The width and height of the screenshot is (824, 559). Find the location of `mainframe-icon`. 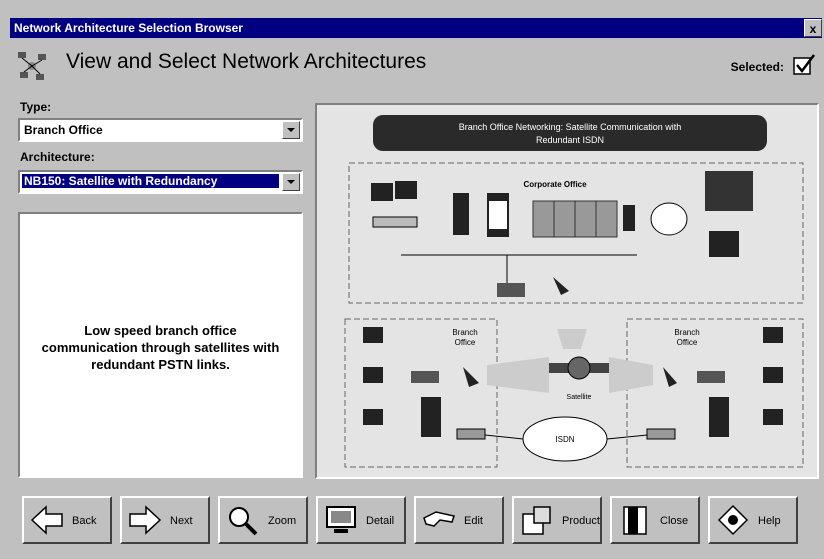

mainframe-icon is located at coordinates (575, 219).